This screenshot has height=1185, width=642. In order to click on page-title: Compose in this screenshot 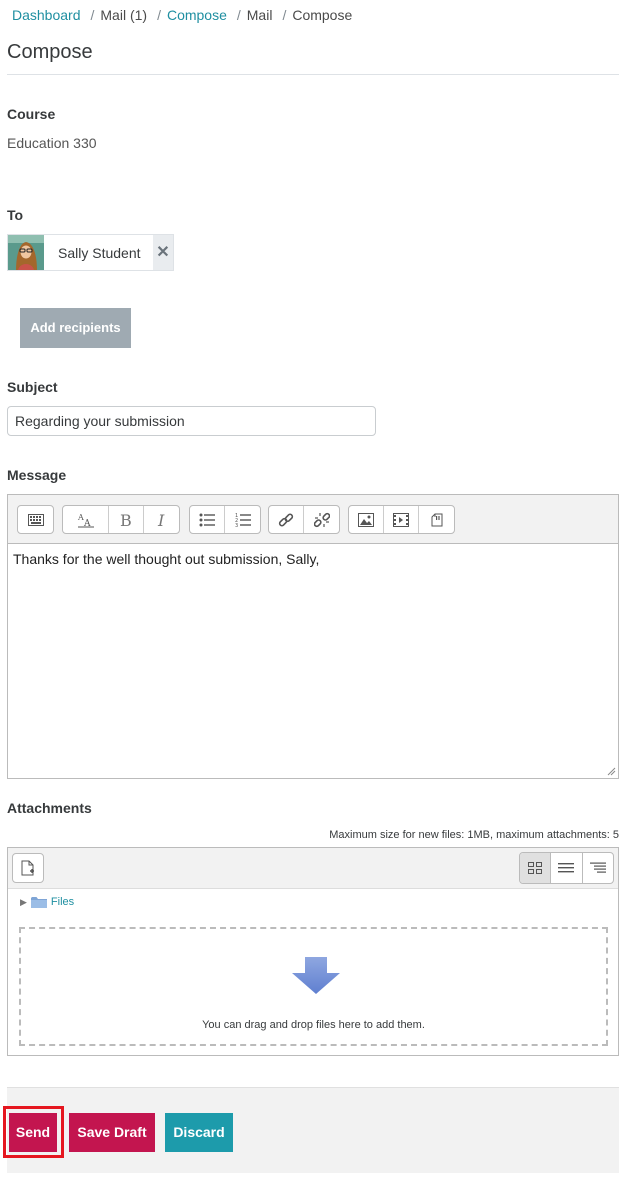, I will do `click(50, 52)`.